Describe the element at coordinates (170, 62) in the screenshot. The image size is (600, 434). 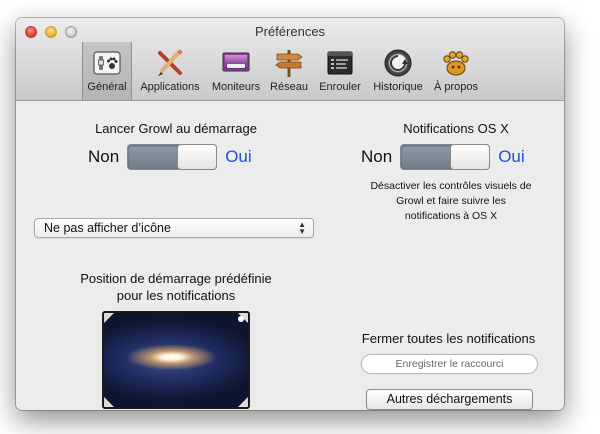
I see `applications-tools-icon` at that location.